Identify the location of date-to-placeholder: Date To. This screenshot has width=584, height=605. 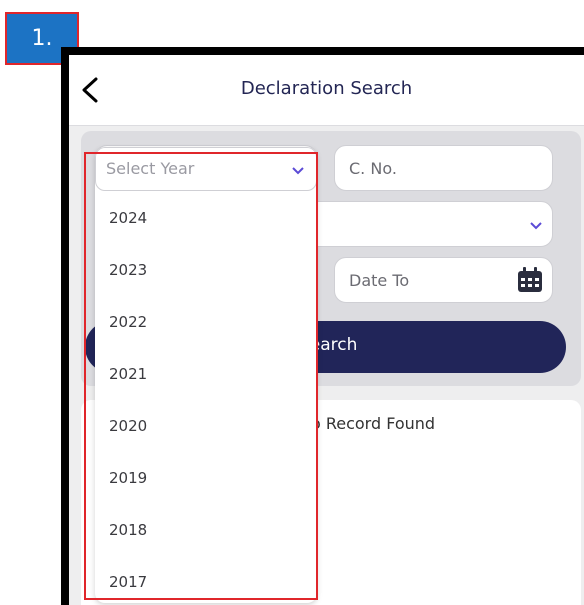
(379, 280).